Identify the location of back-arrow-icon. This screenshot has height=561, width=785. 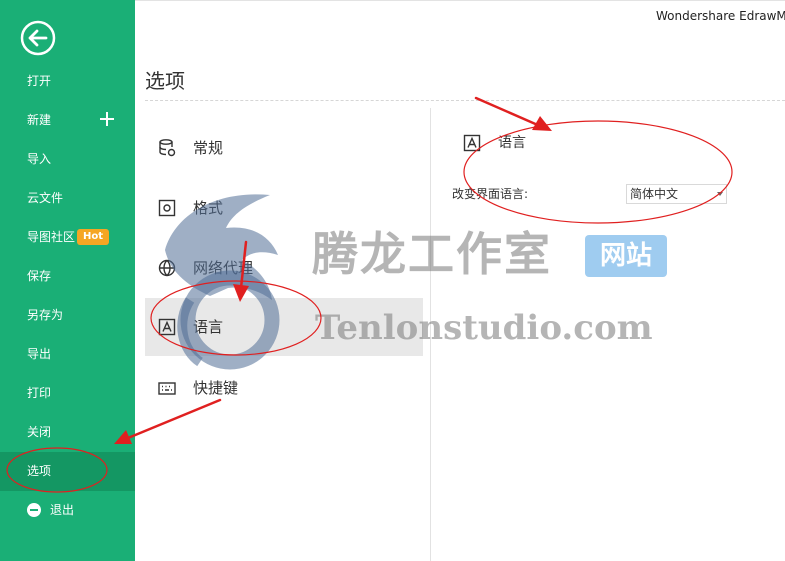
(38, 38).